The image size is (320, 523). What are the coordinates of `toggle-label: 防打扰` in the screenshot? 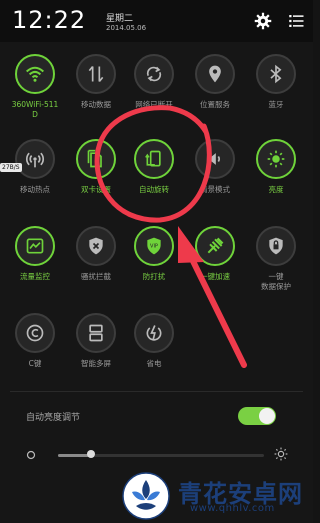 It's located at (154, 276).